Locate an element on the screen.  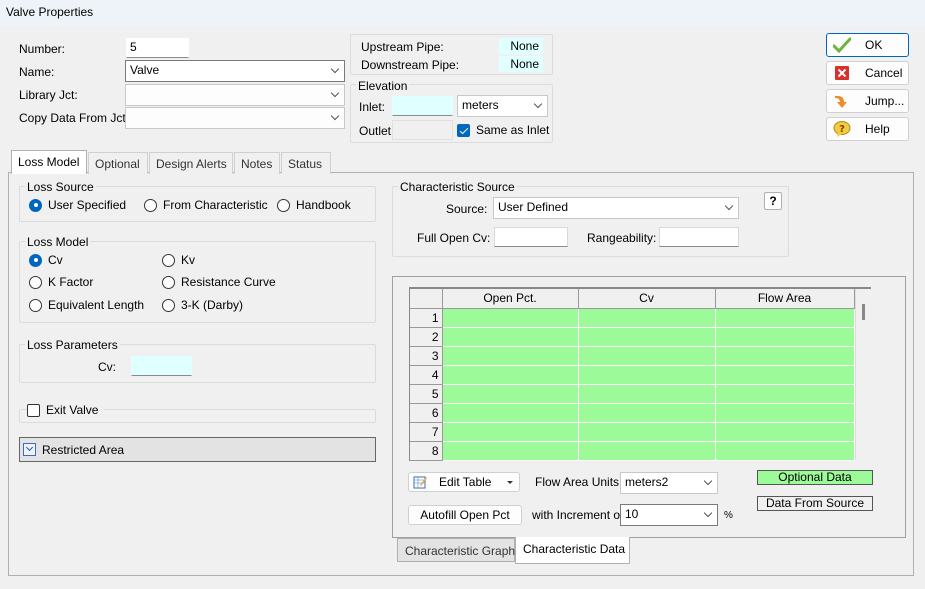
tab-characteristic-data: Characteristic Data is located at coordinates (572, 550).